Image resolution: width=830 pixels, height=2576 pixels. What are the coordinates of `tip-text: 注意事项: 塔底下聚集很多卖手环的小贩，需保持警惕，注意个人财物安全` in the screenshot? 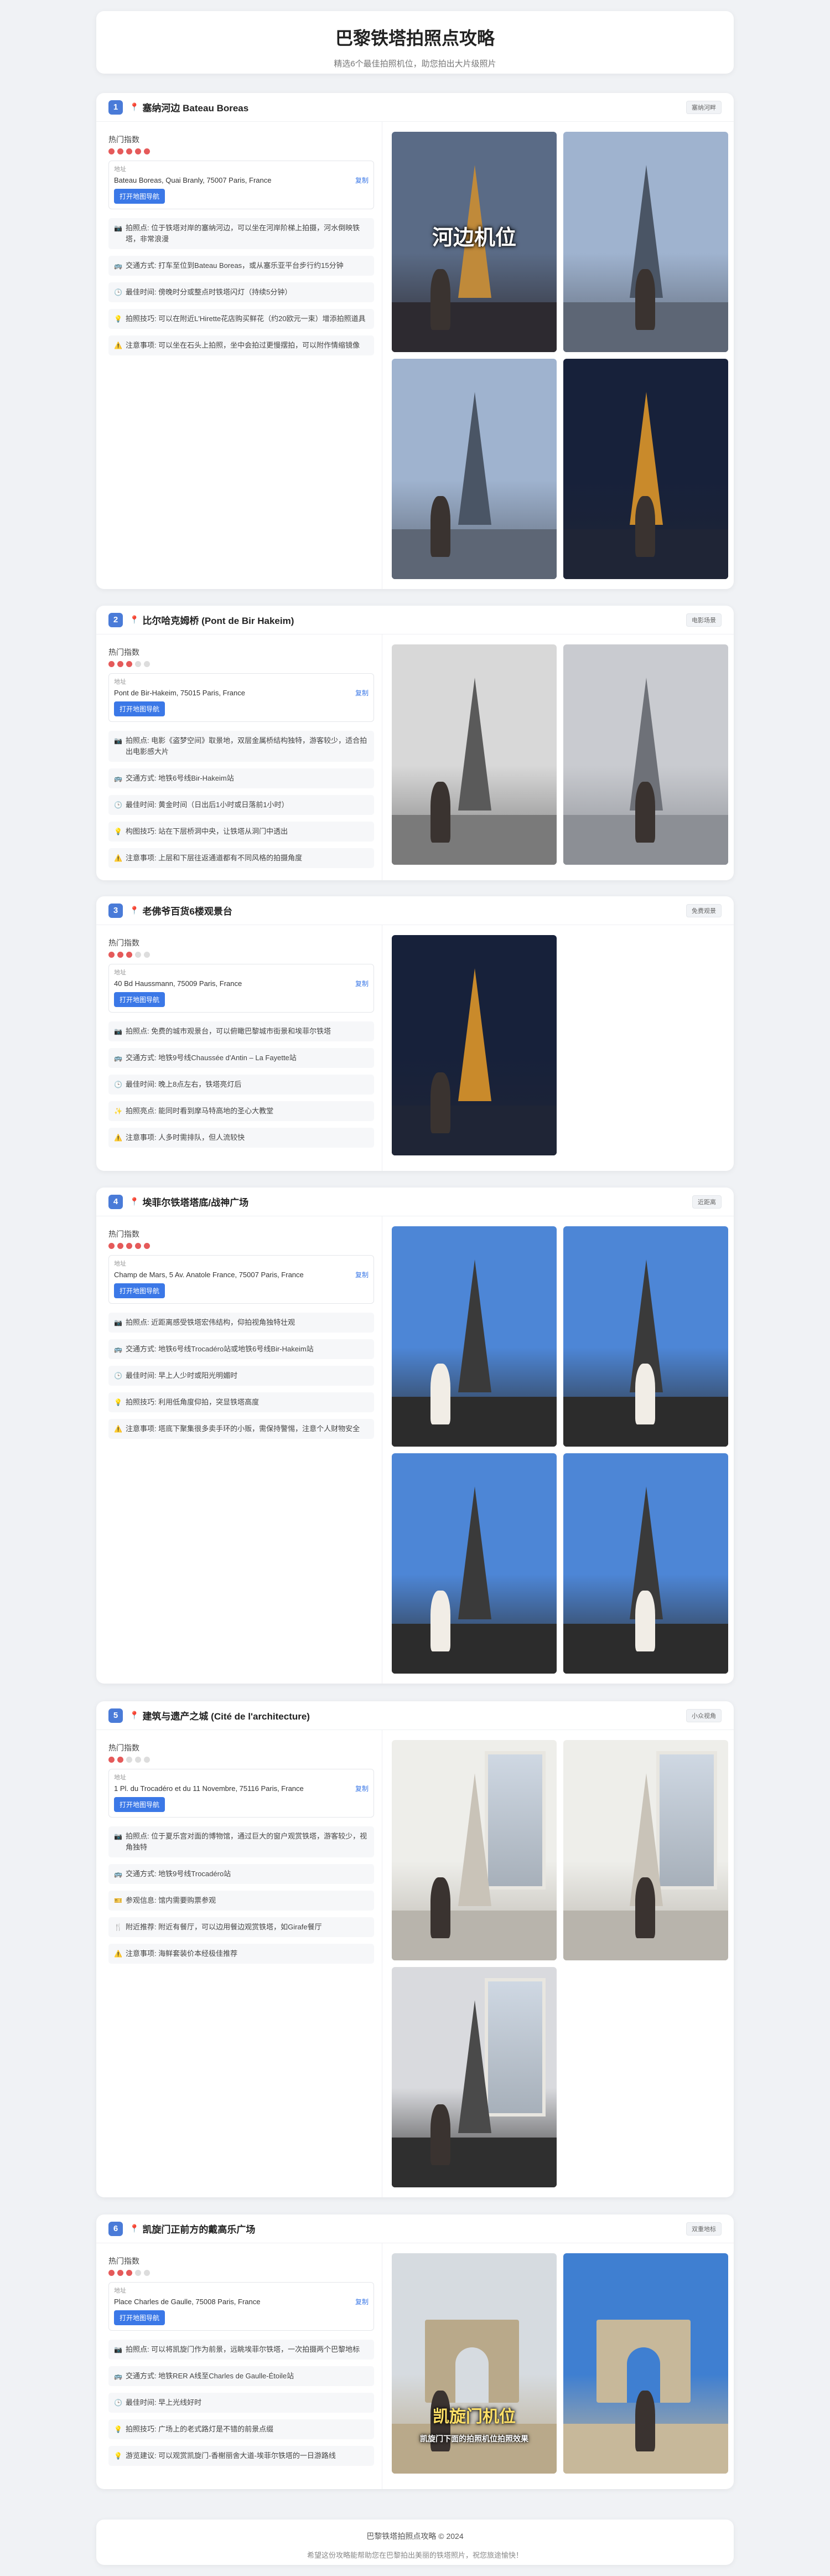 It's located at (242, 1428).